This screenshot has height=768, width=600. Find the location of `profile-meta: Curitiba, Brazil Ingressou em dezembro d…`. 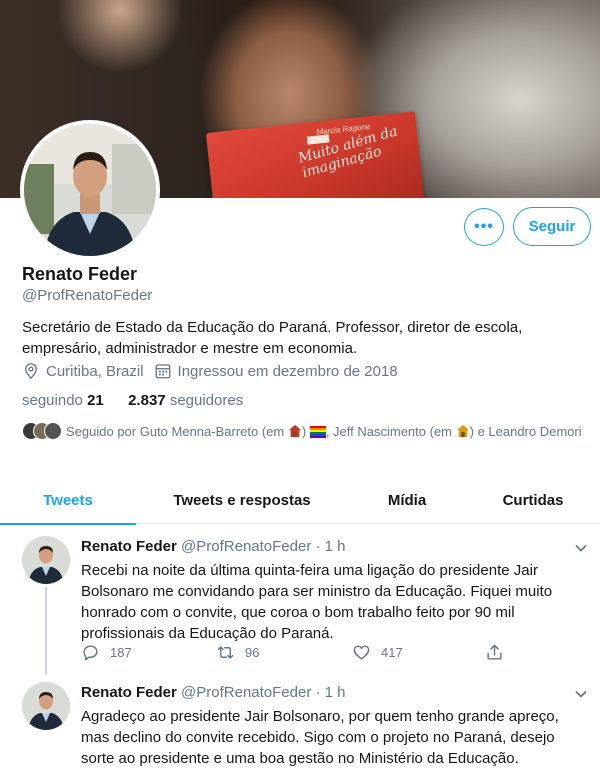

profile-meta: Curitiba, Brazil Ingressou em dezembro d… is located at coordinates (210, 371).